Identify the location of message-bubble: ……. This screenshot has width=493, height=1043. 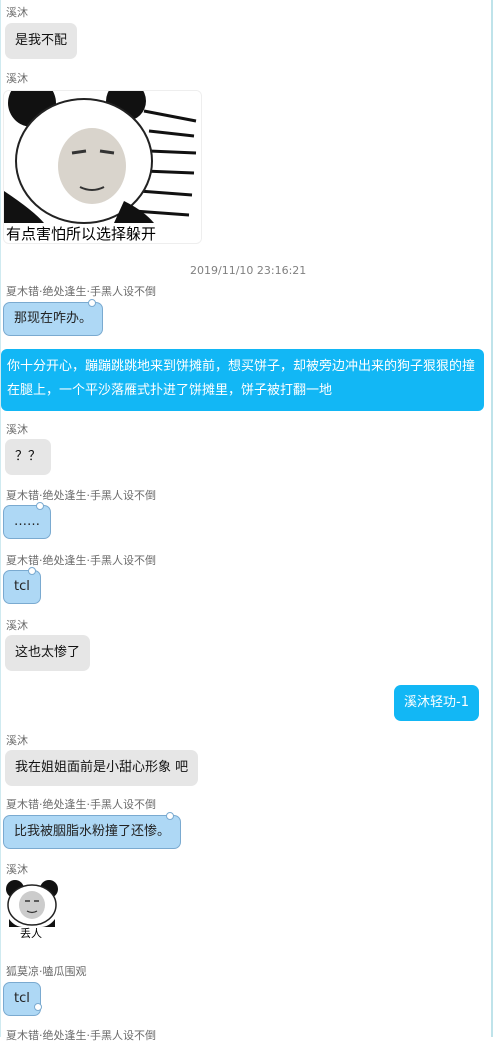
(27, 520).